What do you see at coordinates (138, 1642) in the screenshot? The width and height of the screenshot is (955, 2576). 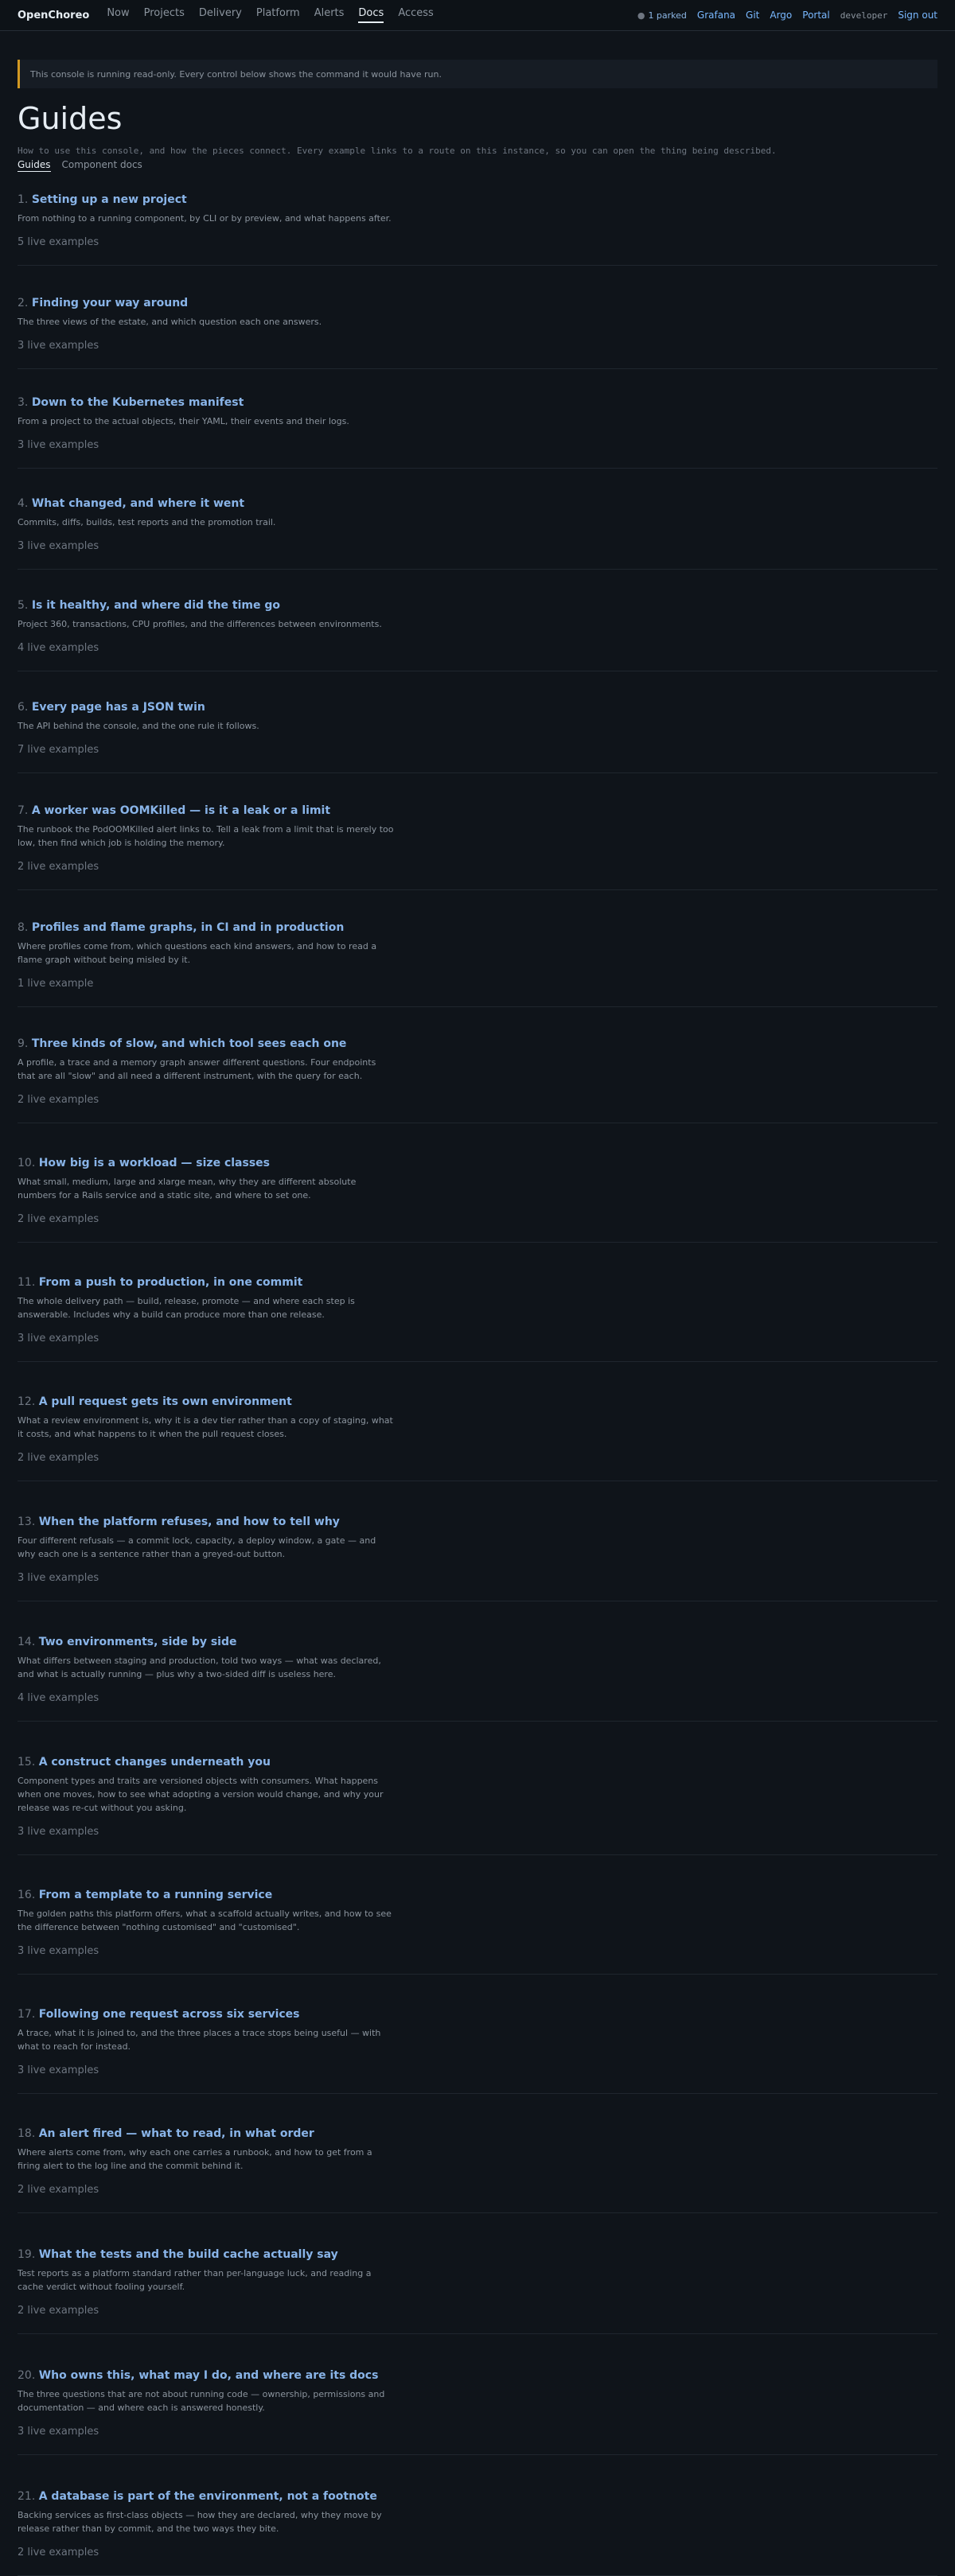 I see `guide-title-link: Two environments, side by side` at bounding box center [138, 1642].